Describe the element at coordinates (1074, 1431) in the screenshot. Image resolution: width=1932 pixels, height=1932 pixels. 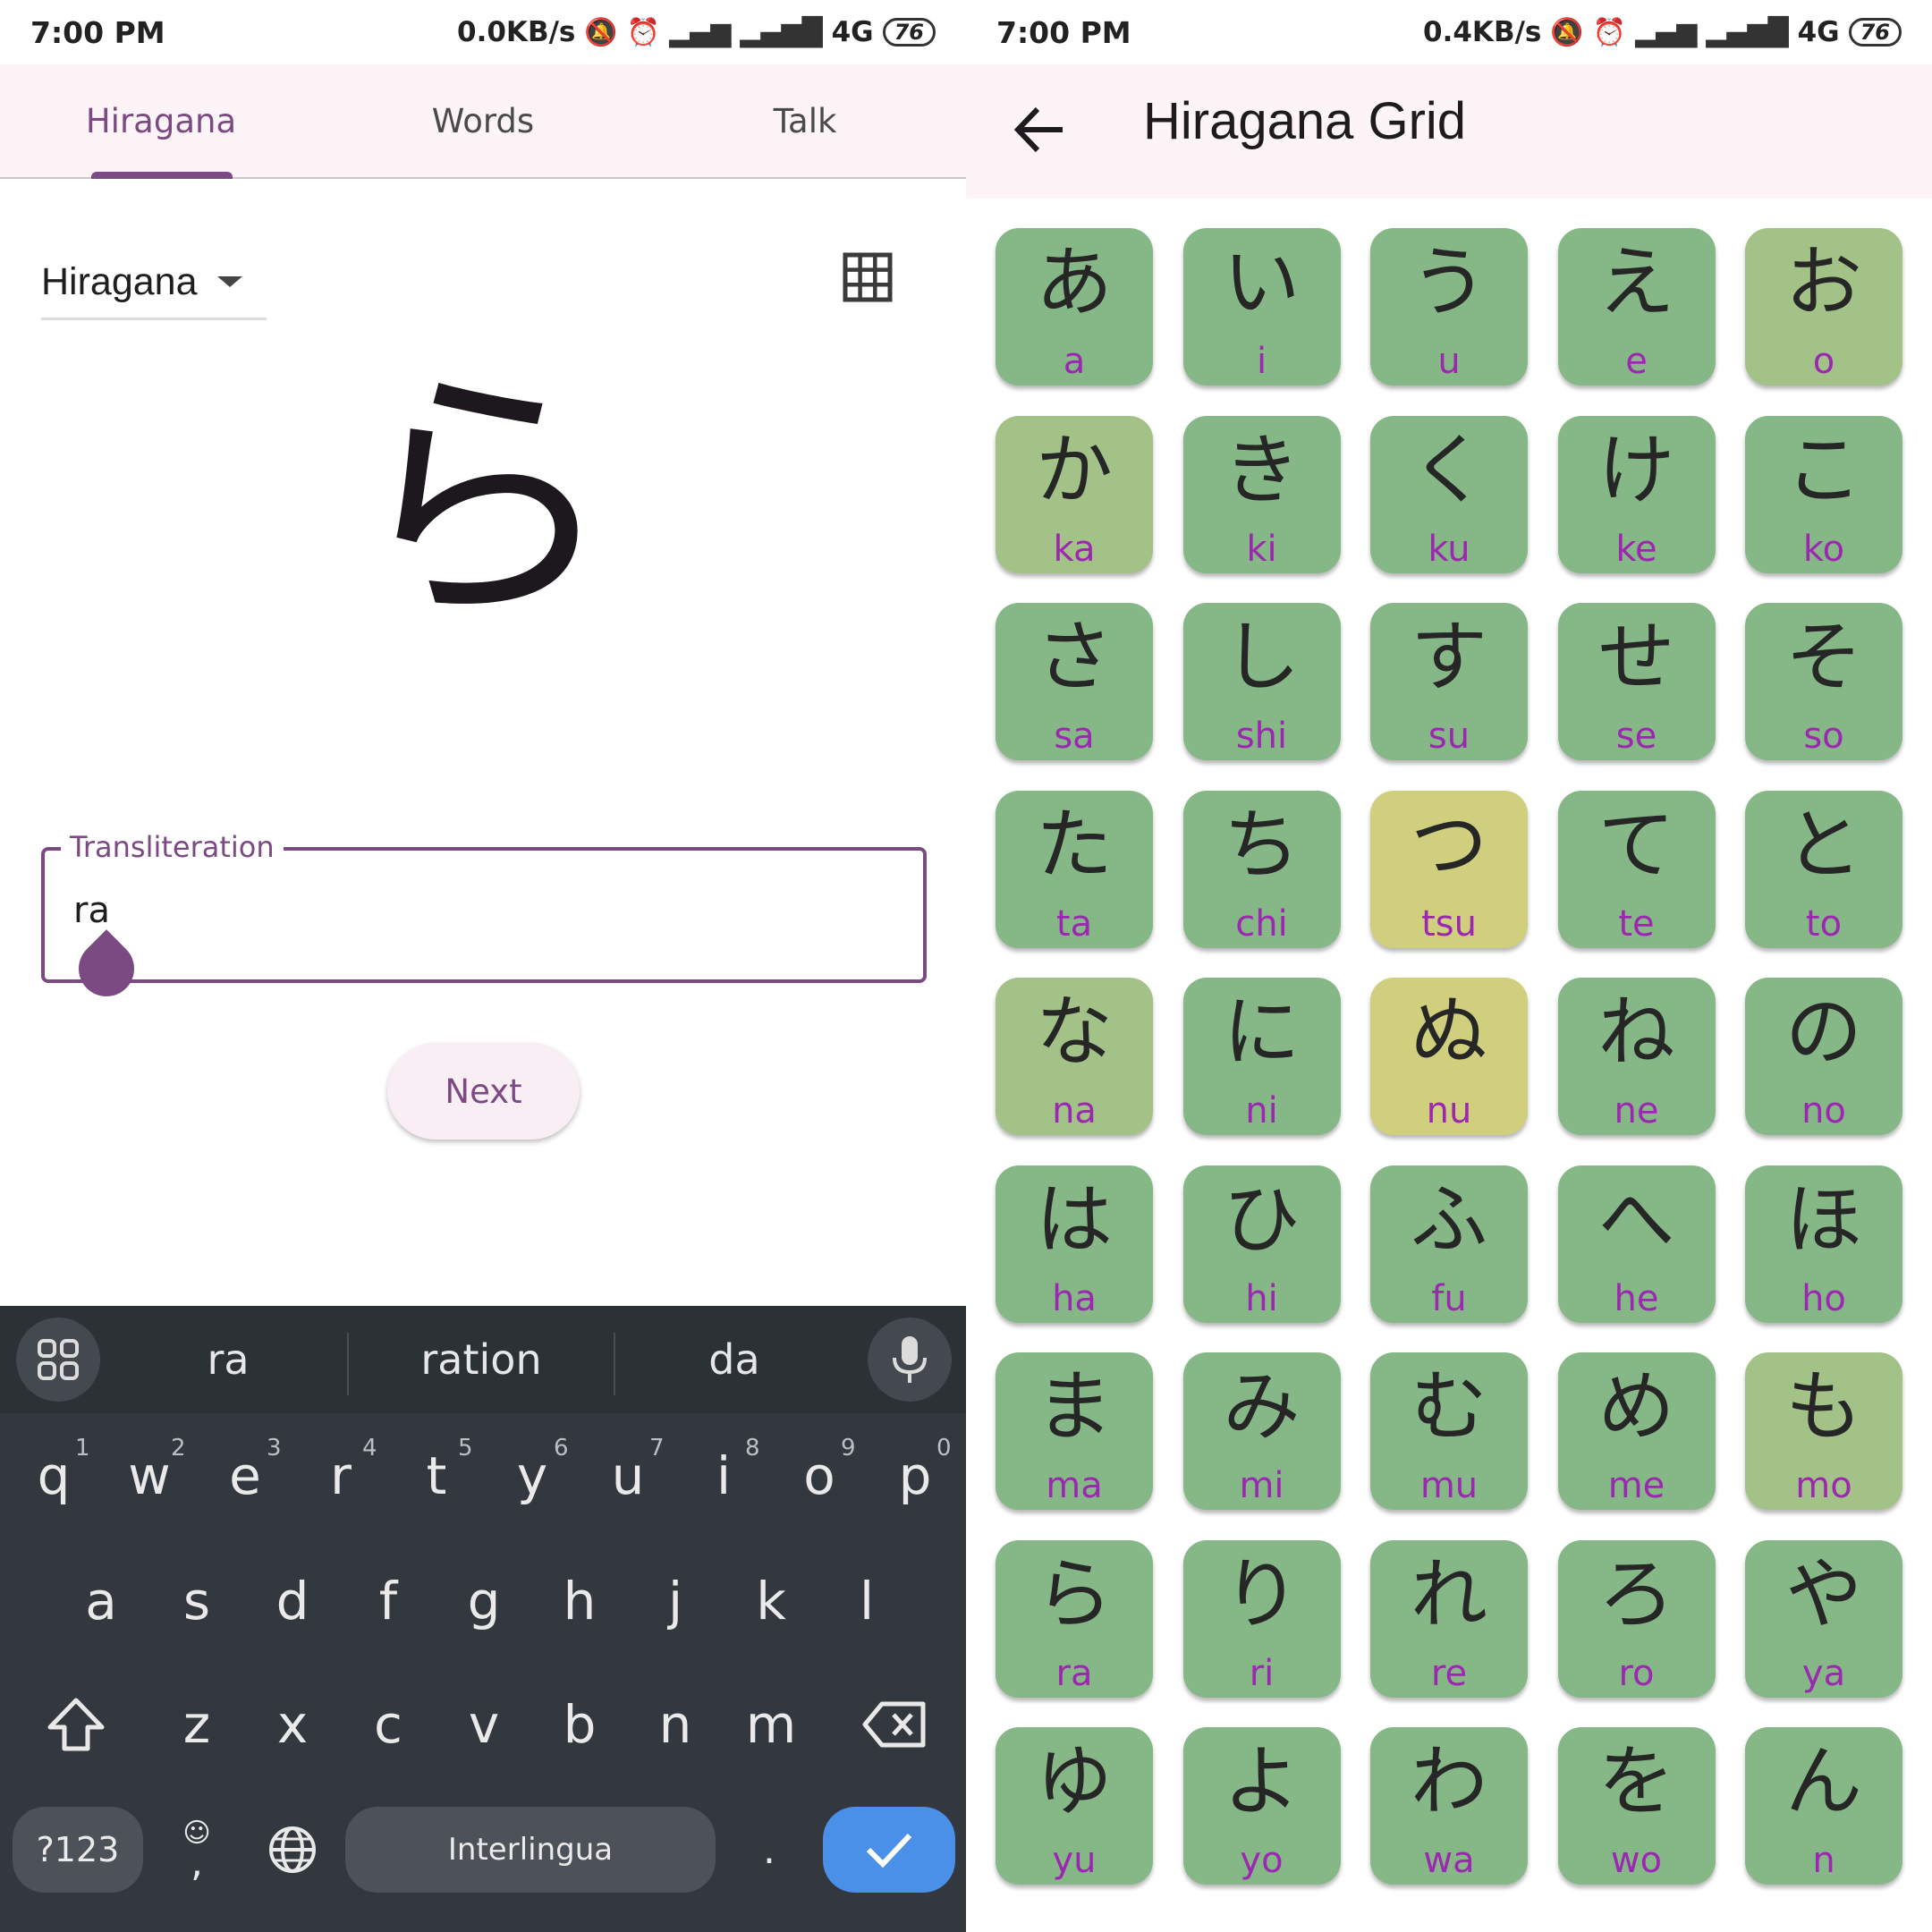
I see `kana-cell: ま ma` at that location.